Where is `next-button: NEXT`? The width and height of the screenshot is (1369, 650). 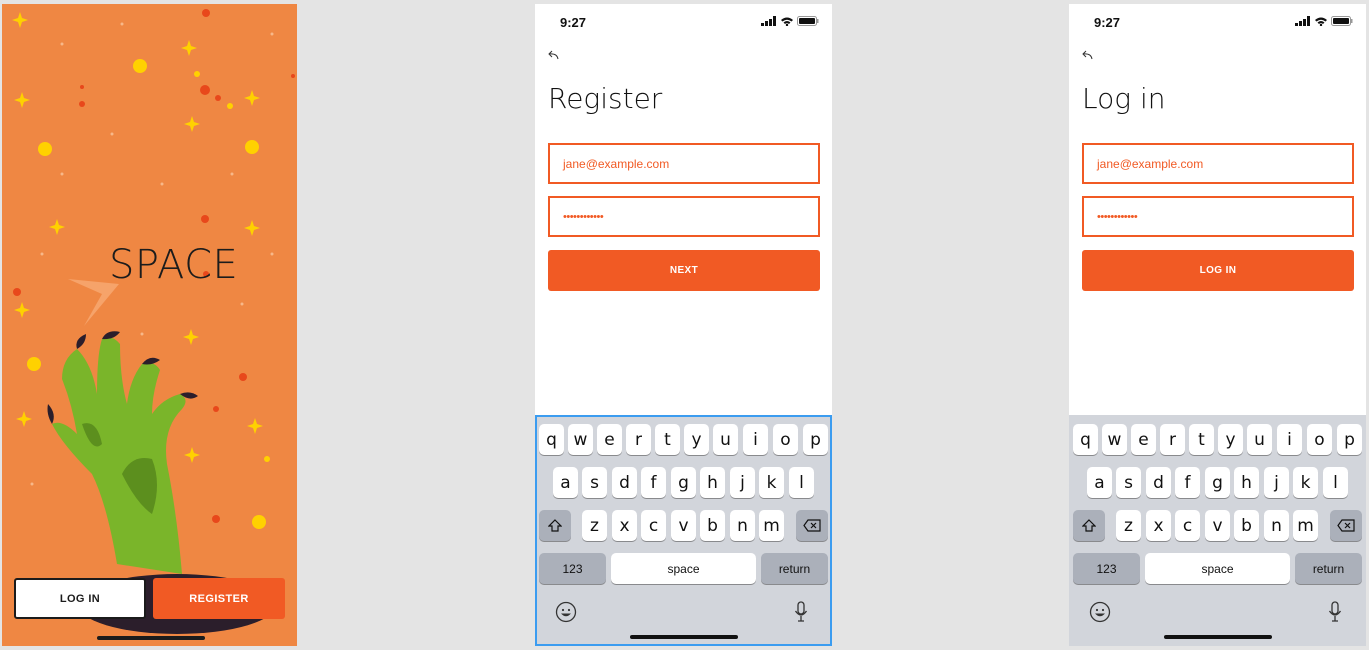
next-button: NEXT is located at coordinates (684, 270).